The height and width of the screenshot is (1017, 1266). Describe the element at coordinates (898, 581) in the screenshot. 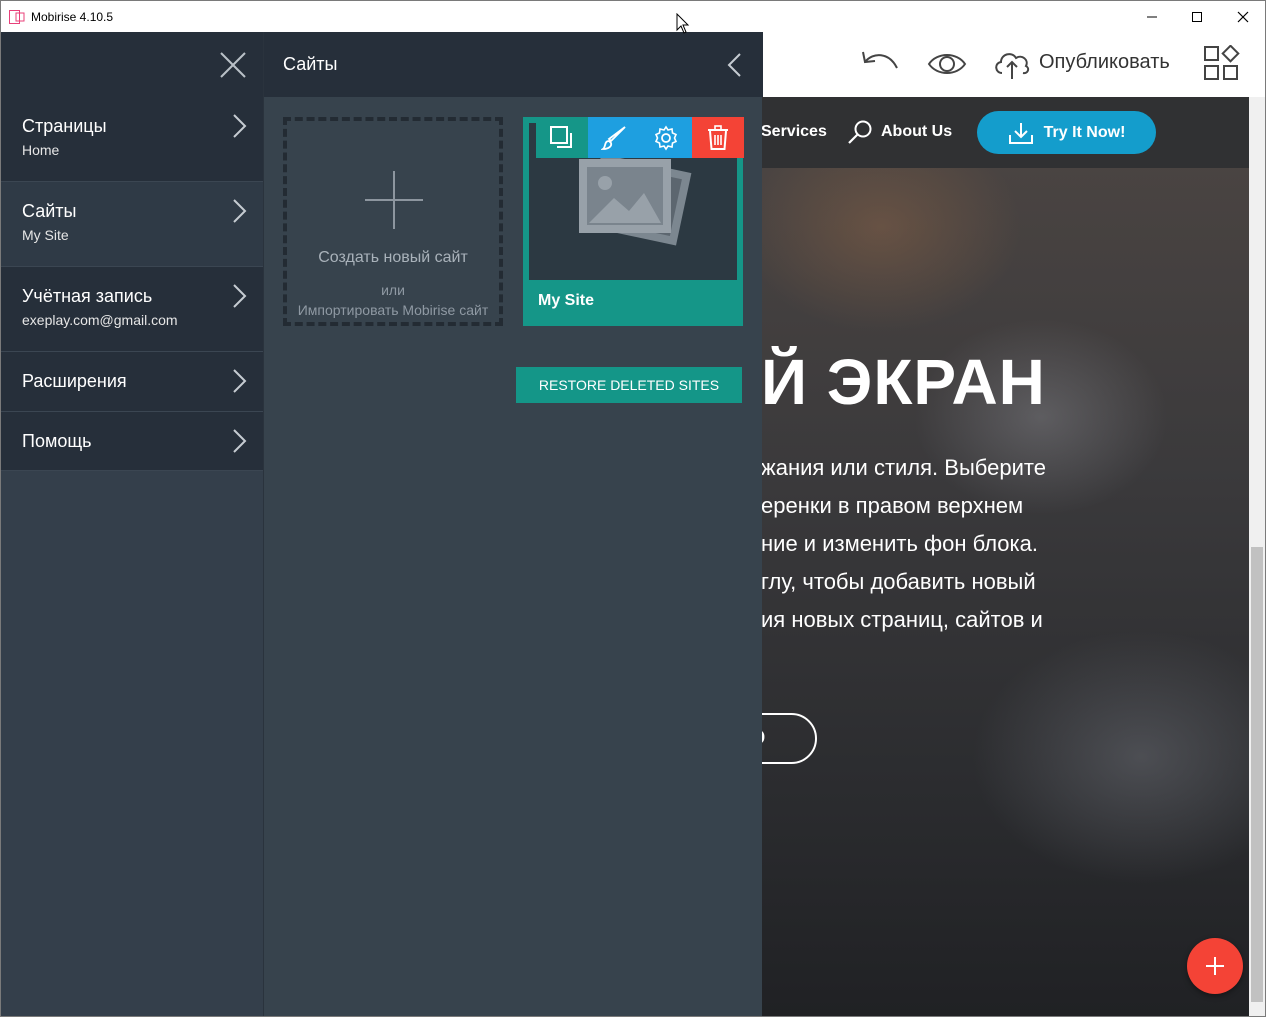

I see `hero-line: глу, чтобы добавить новый` at that location.